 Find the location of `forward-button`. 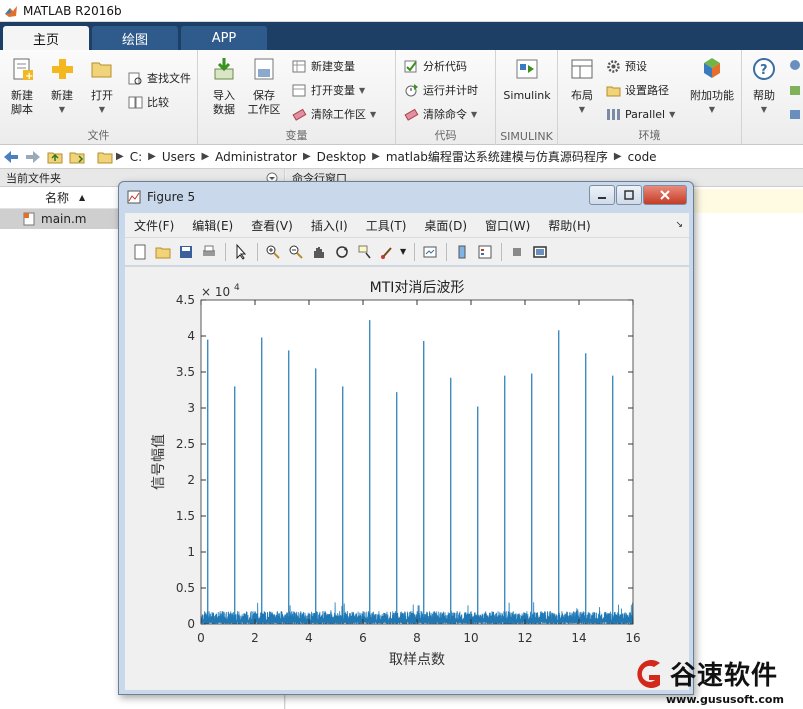

forward-button is located at coordinates (33, 157).